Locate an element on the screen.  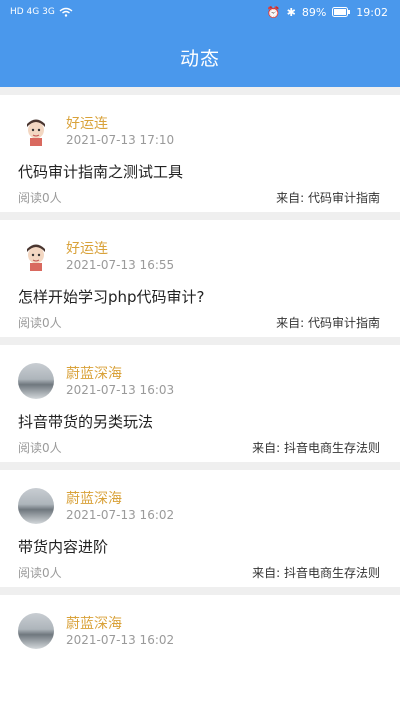
post-time: 2021-07-13 16:03 is located at coordinates (120, 390).